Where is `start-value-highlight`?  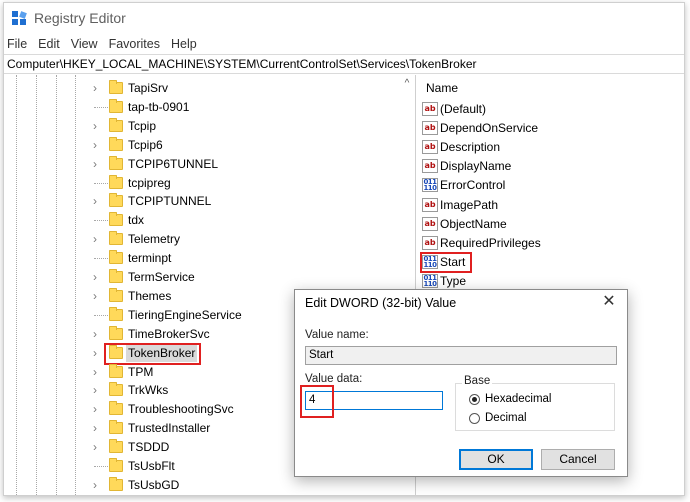 start-value-highlight is located at coordinates (446, 262).